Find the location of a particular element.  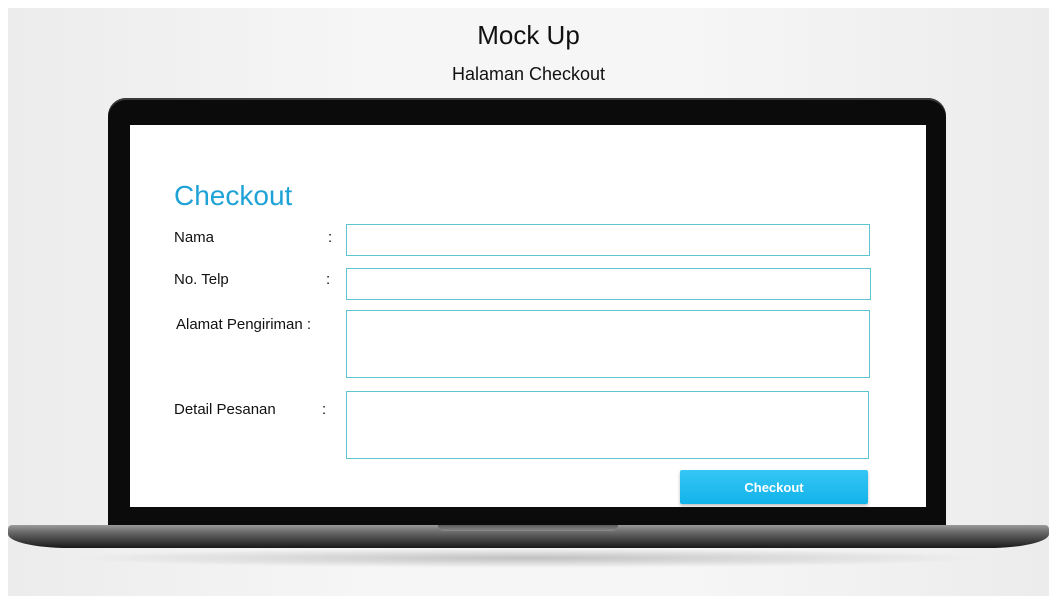

alamat-pengiriman-textarea is located at coordinates (608, 344).